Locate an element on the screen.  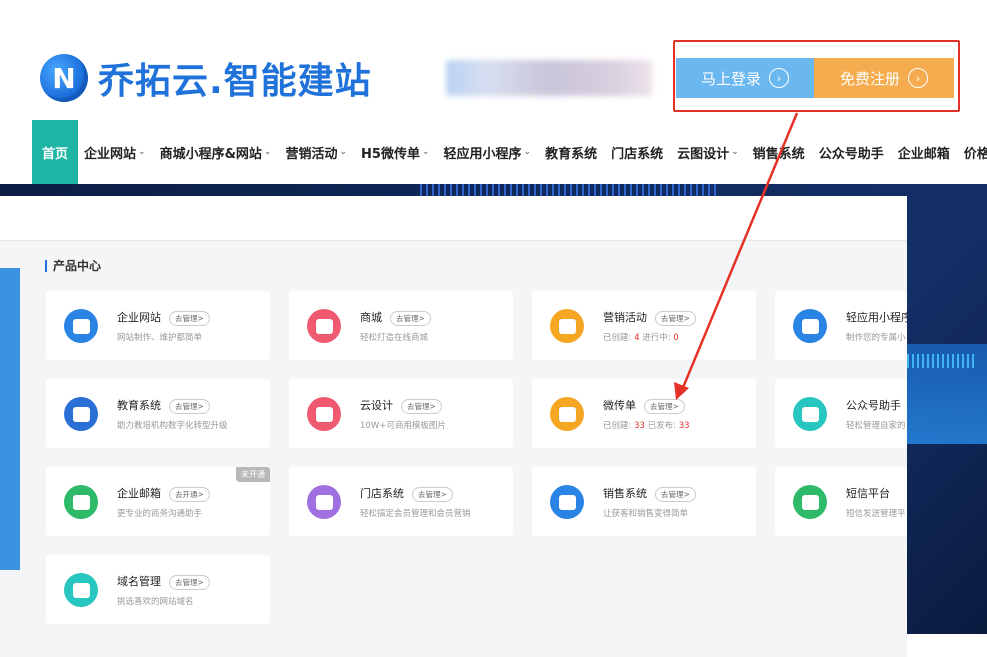
logo-mark-icon: N is located at coordinates (64, 78).